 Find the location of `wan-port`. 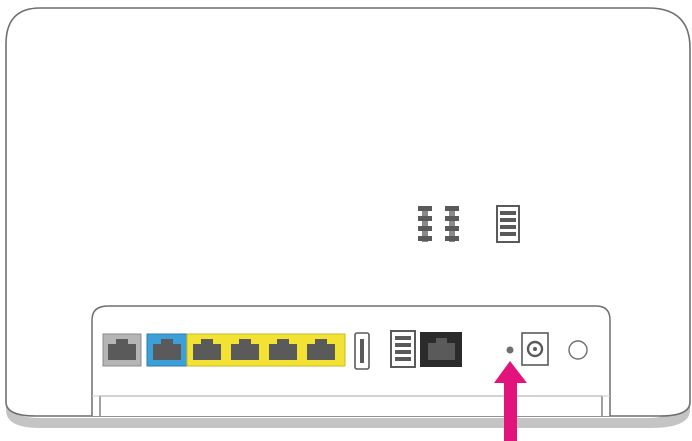

wan-port is located at coordinates (167, 350).